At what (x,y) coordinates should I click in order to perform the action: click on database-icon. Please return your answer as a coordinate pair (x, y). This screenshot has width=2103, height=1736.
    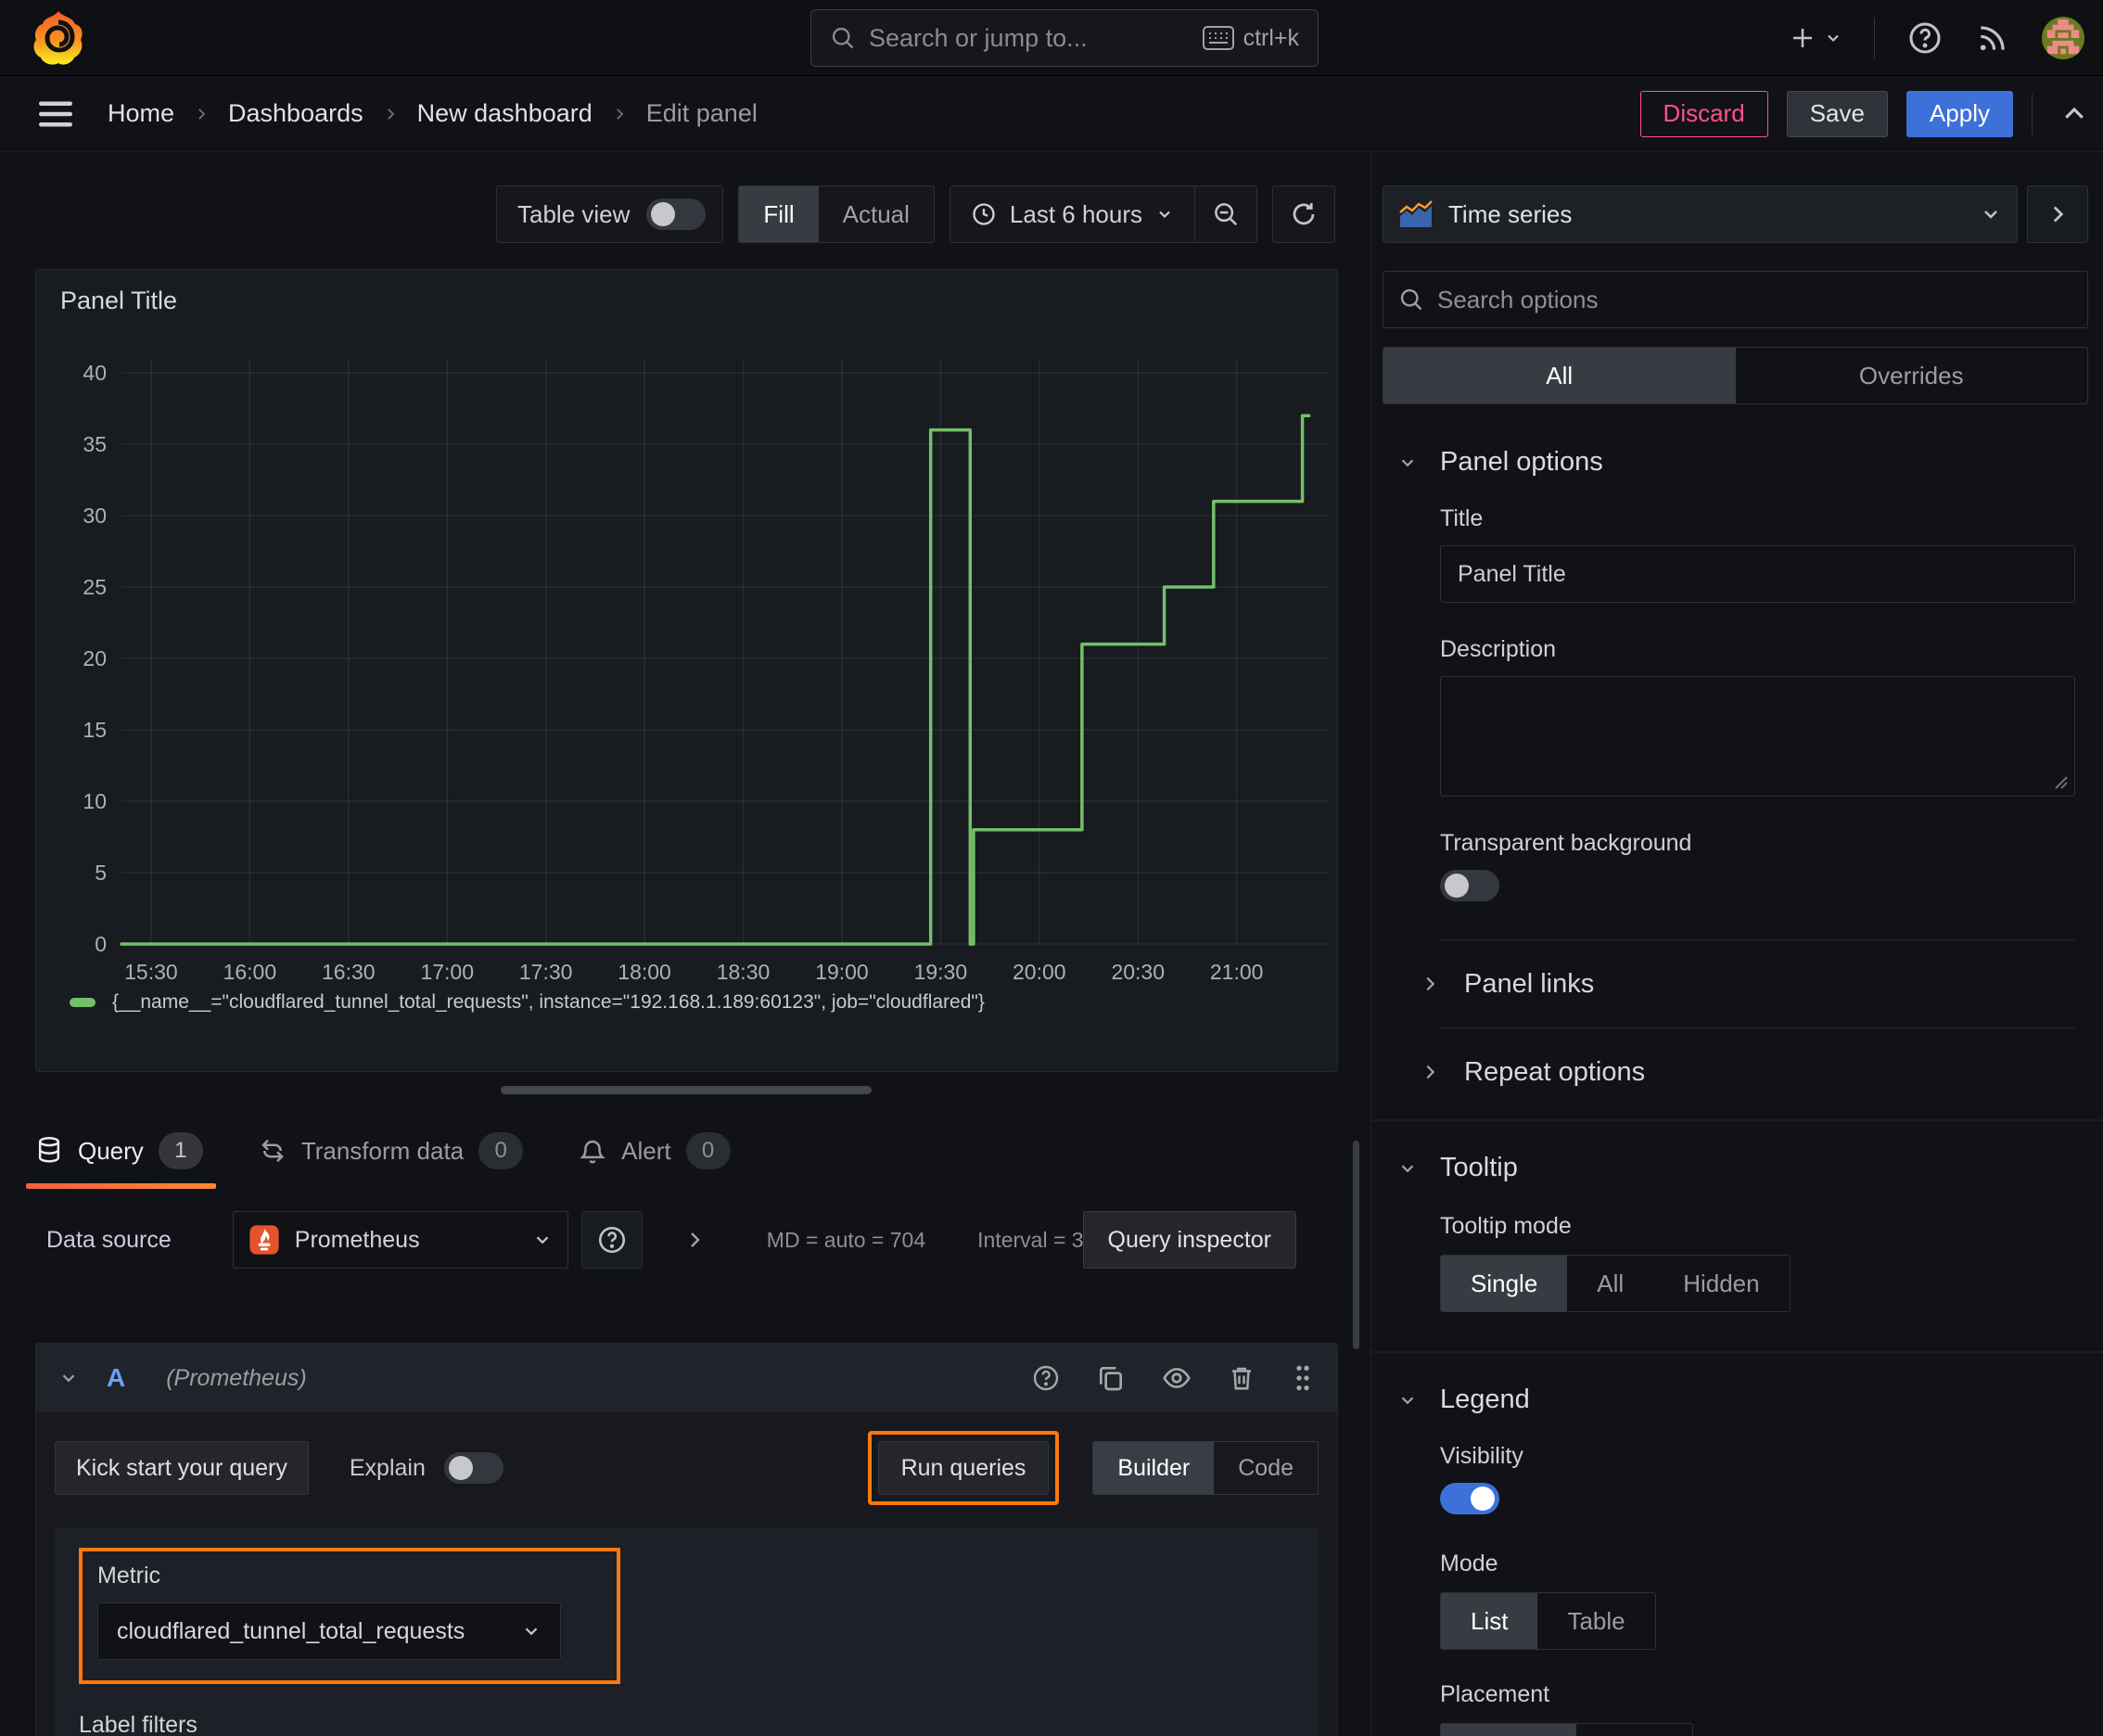
    Looking at the image, I should click on (49, 1149).